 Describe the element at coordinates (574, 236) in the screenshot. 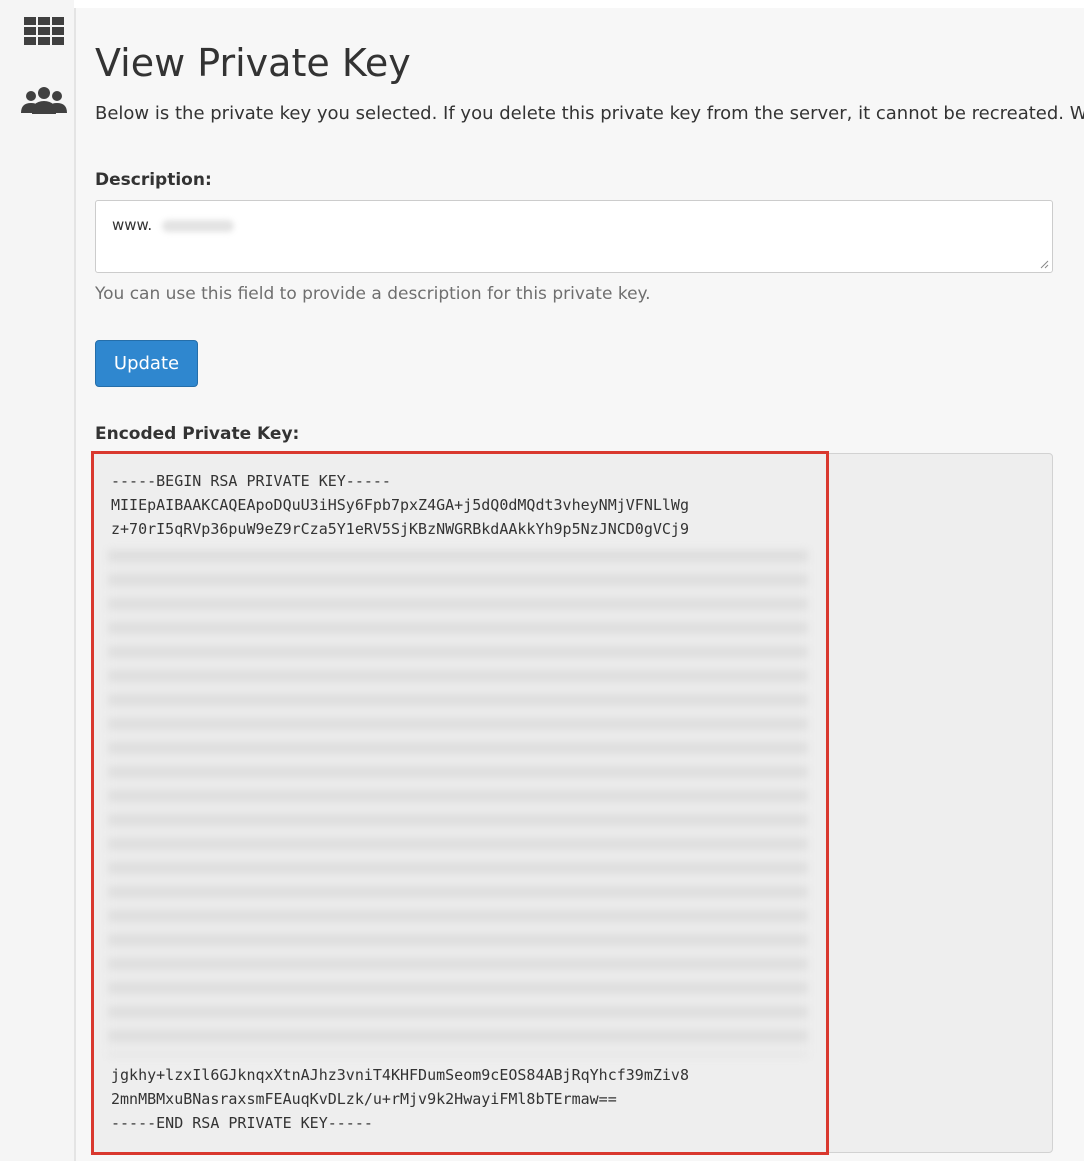

I see `description-textarea: www.` at that location.